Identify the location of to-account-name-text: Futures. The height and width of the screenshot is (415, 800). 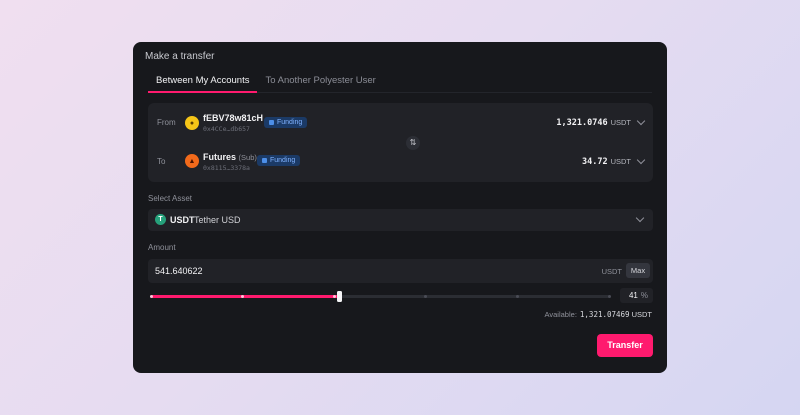
(220, 157).